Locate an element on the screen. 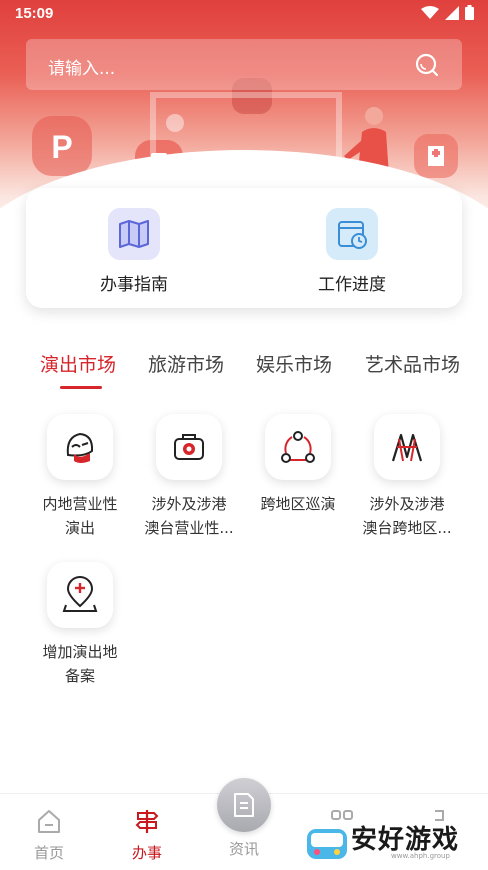 The height and width of the screenshot is (870, 488). tab-entertainment-market: 娱乐市场 is located at coordinates (294, 363).